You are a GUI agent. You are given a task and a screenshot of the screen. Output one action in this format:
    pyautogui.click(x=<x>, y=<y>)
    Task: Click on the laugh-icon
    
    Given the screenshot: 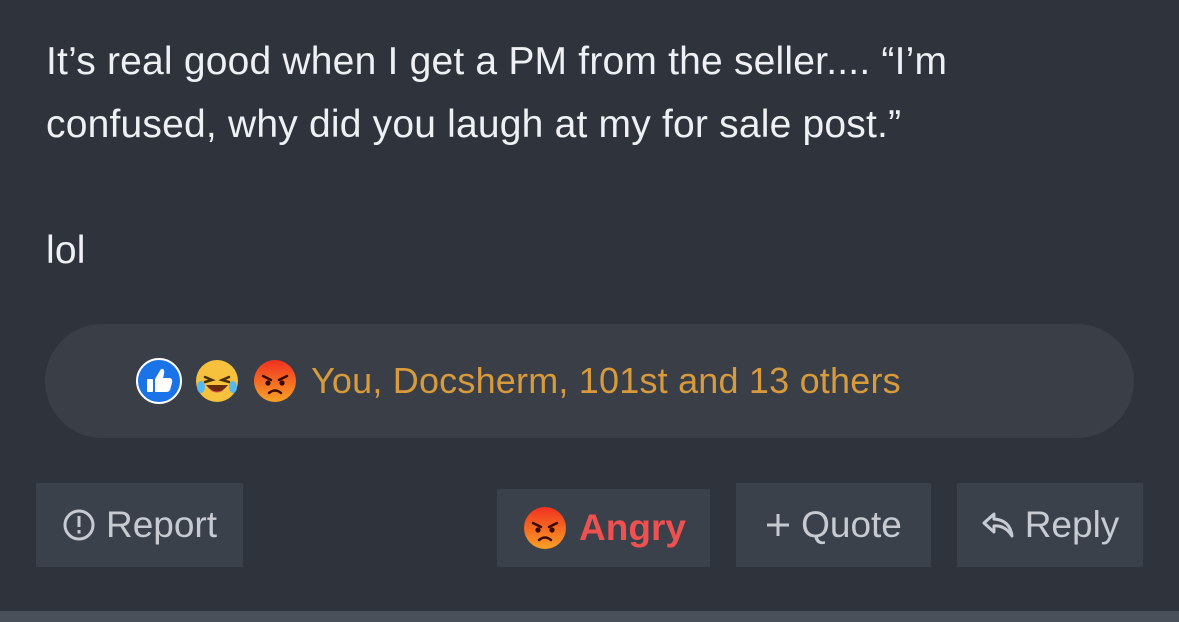 What is the action you would take?
    pyautogui.click(x=217, y=381)
    